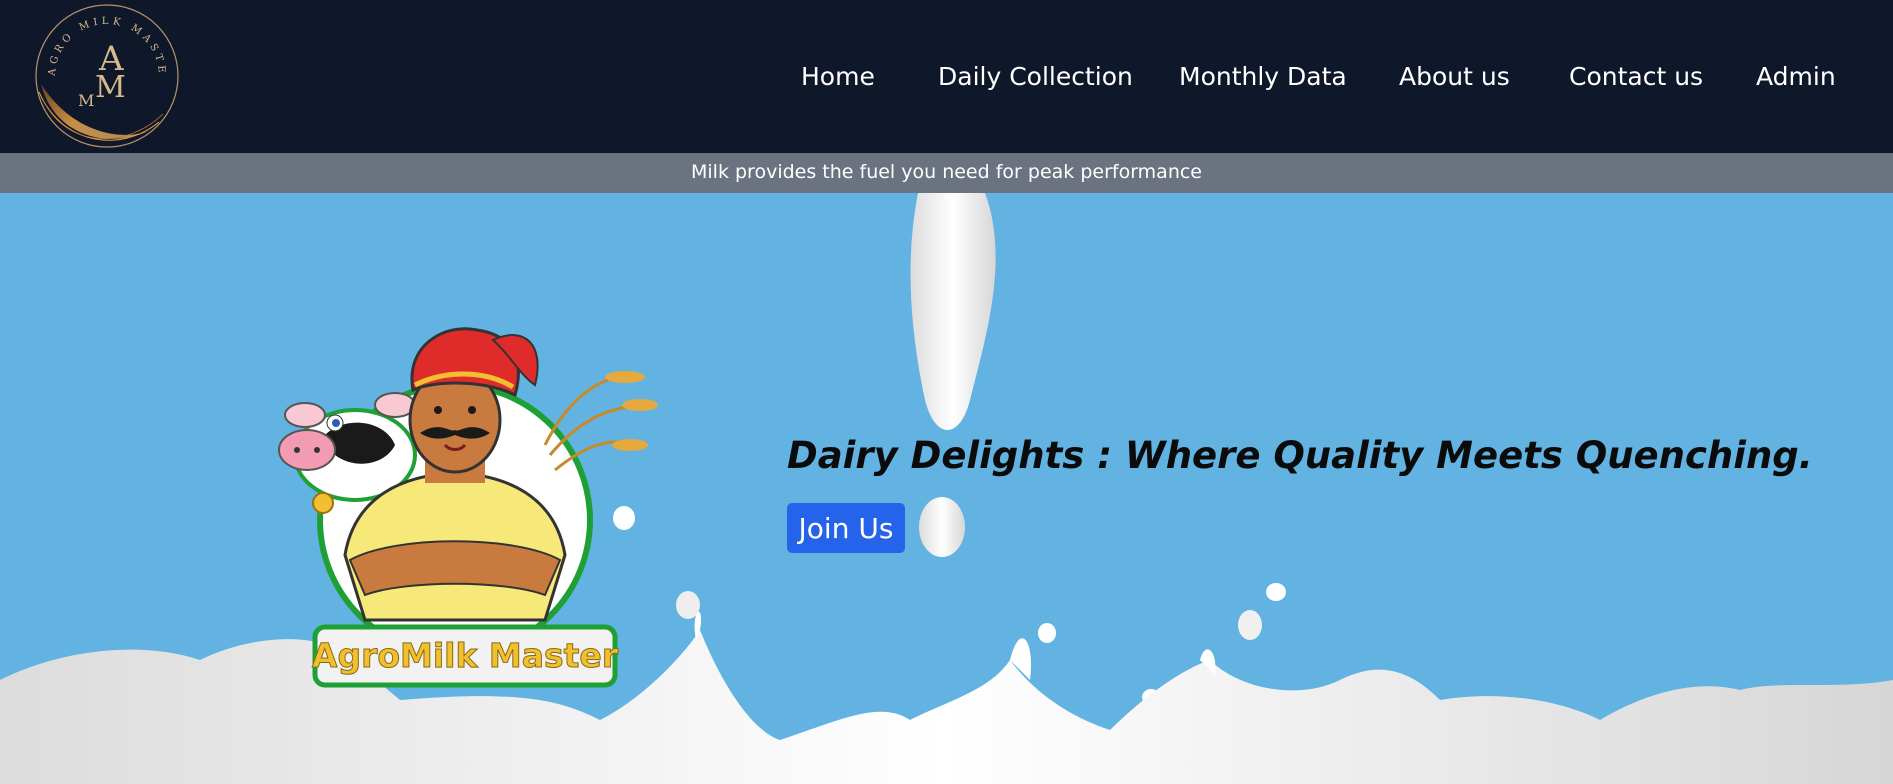 Image resolution: width=1893 pixels, height=784 pixels. I want to click on nav-about-us: About us, so click(1454, 76).